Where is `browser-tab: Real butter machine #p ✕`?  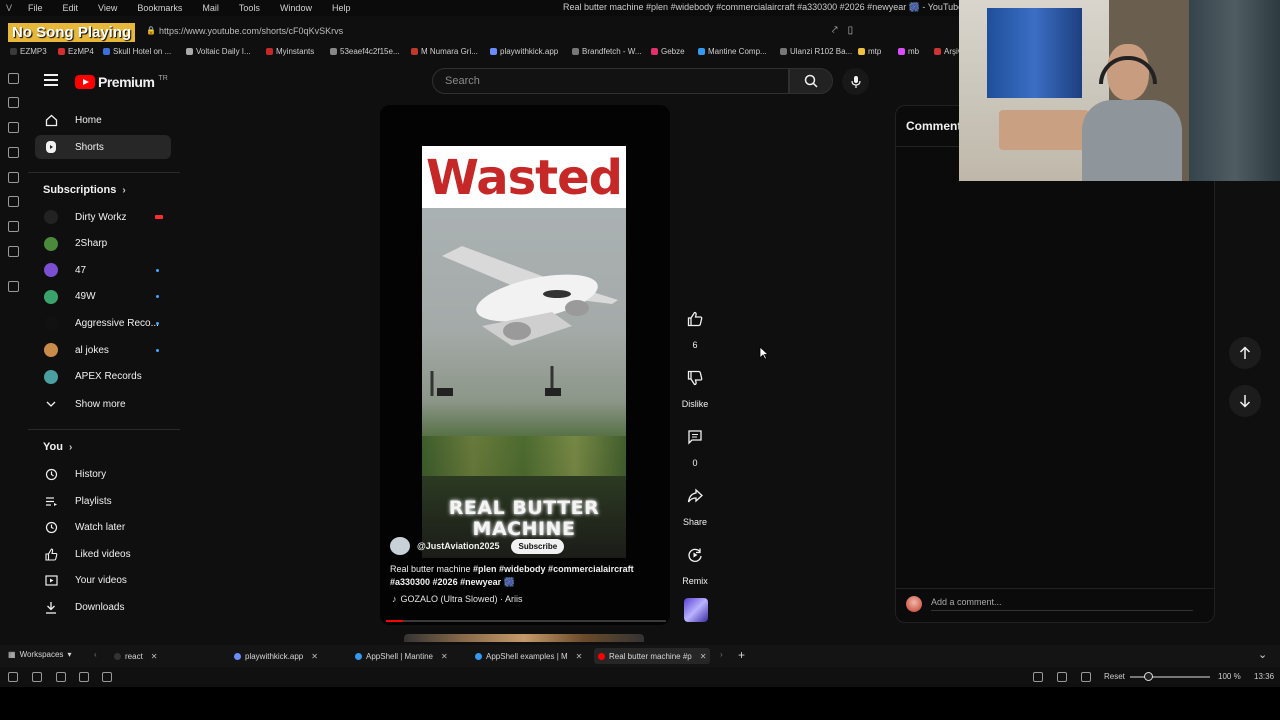
browser-tab: Real butter machine #p ✕ is located at coordinates (652, 656).